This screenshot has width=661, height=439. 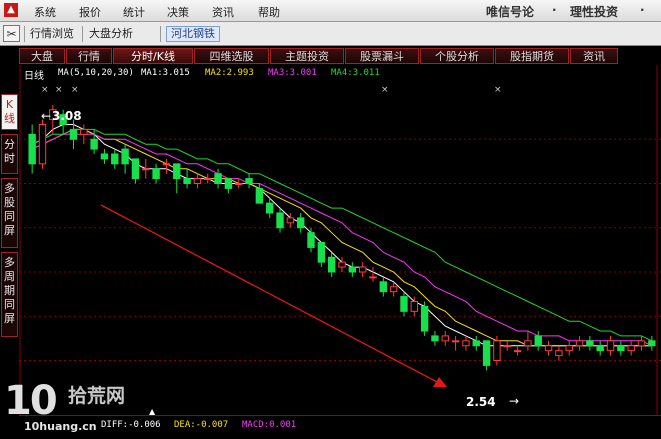 What do you see at coordinates (269, 12) in the screenshot?
I see `menu-help: 帮助` at bounding box center [269, 12].